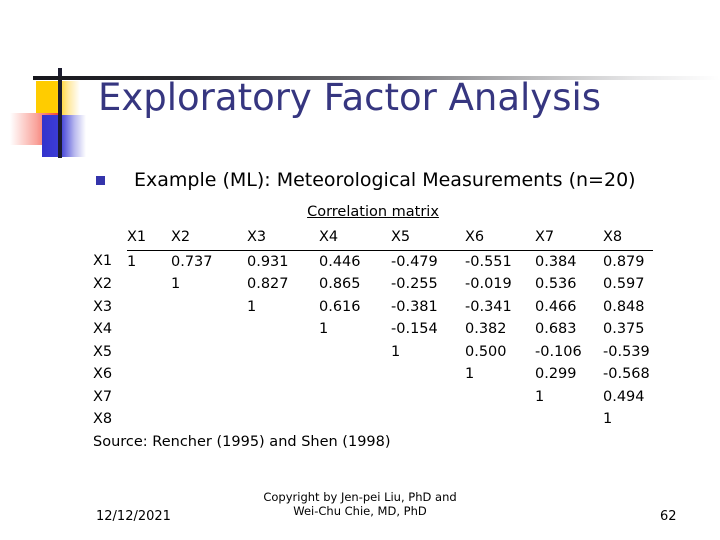  Describe the element at coordinates (556, 261) in the screenshot. I see `table-cell: 0.384` at that location.